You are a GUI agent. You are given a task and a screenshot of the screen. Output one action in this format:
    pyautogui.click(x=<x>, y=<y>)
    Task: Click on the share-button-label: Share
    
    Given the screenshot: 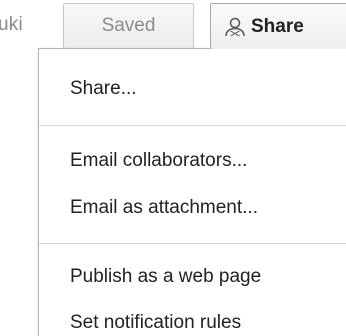 What is the action you would take?
    pyautogui.click(x=277, y=26)
    